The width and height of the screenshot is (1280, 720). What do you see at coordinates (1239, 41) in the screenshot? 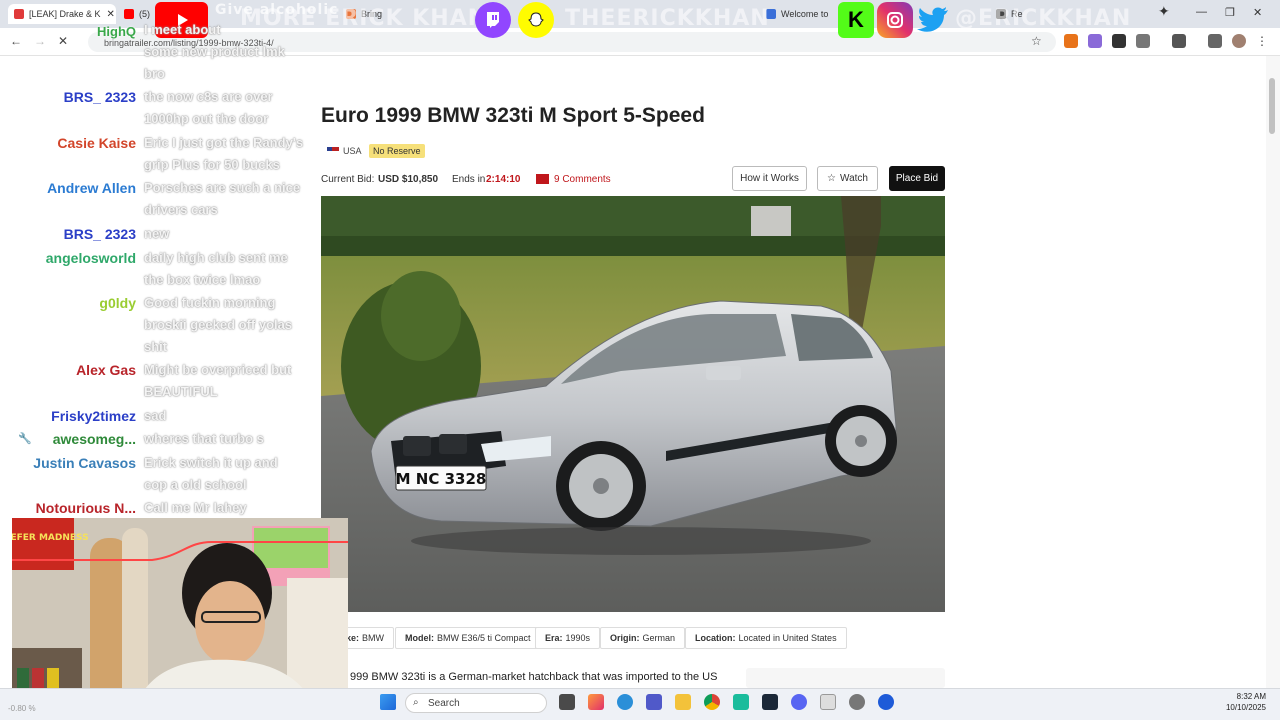
I see `profile-avatar` at bounding box center [1239, 41].